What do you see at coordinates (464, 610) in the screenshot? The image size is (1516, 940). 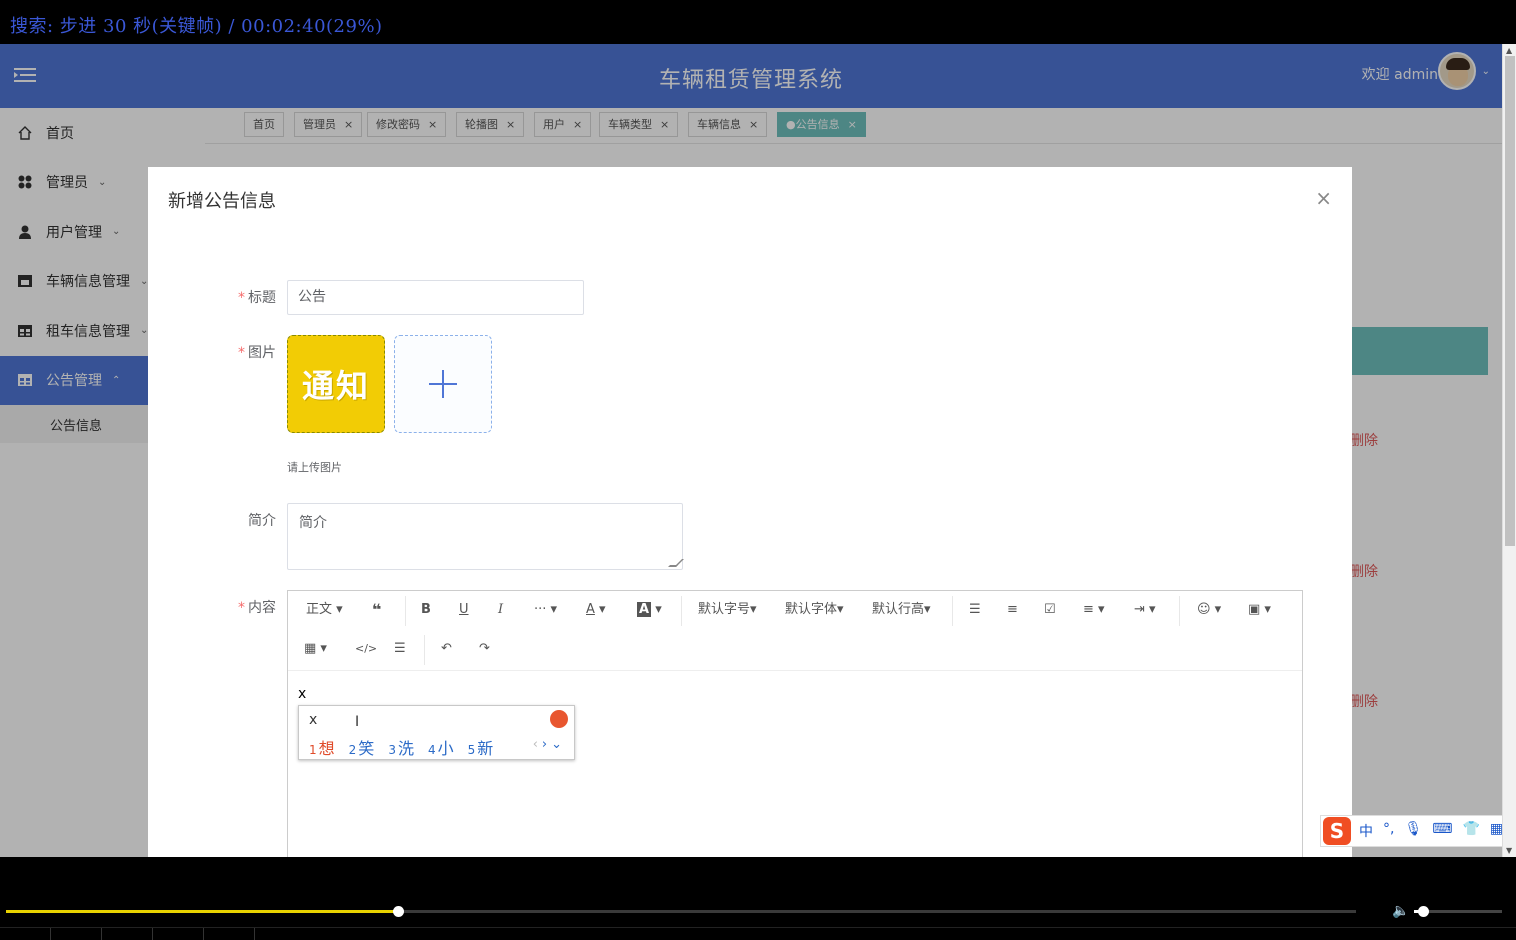 I see `underline-icon: U` at bounding box center [464, 610].